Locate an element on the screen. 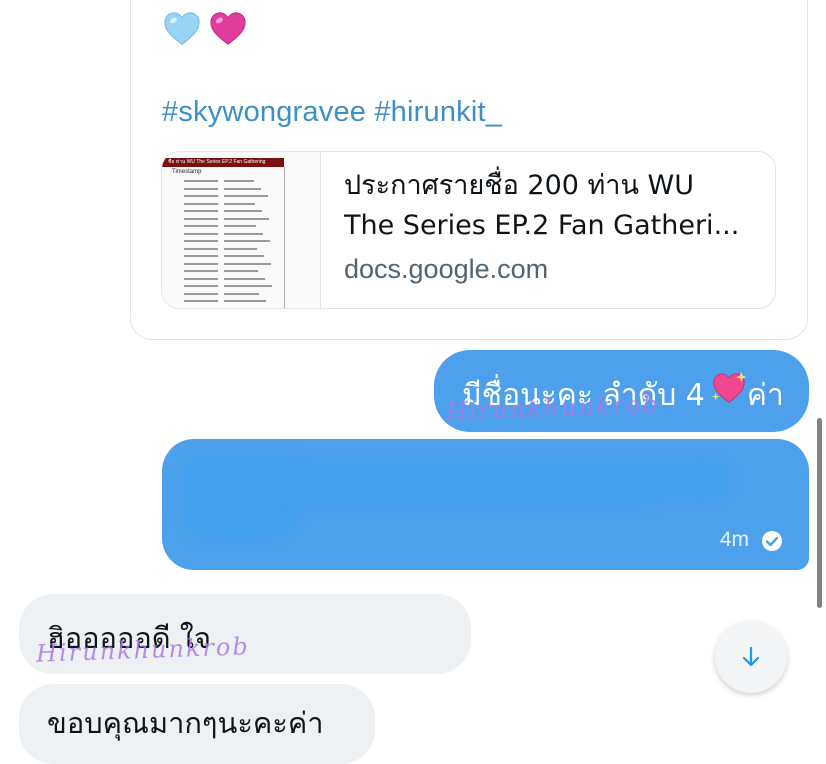 Image resolution: width=826 pixels, height=764 pixels. message-timestamp: 4m is located at coordinates (734, 539).